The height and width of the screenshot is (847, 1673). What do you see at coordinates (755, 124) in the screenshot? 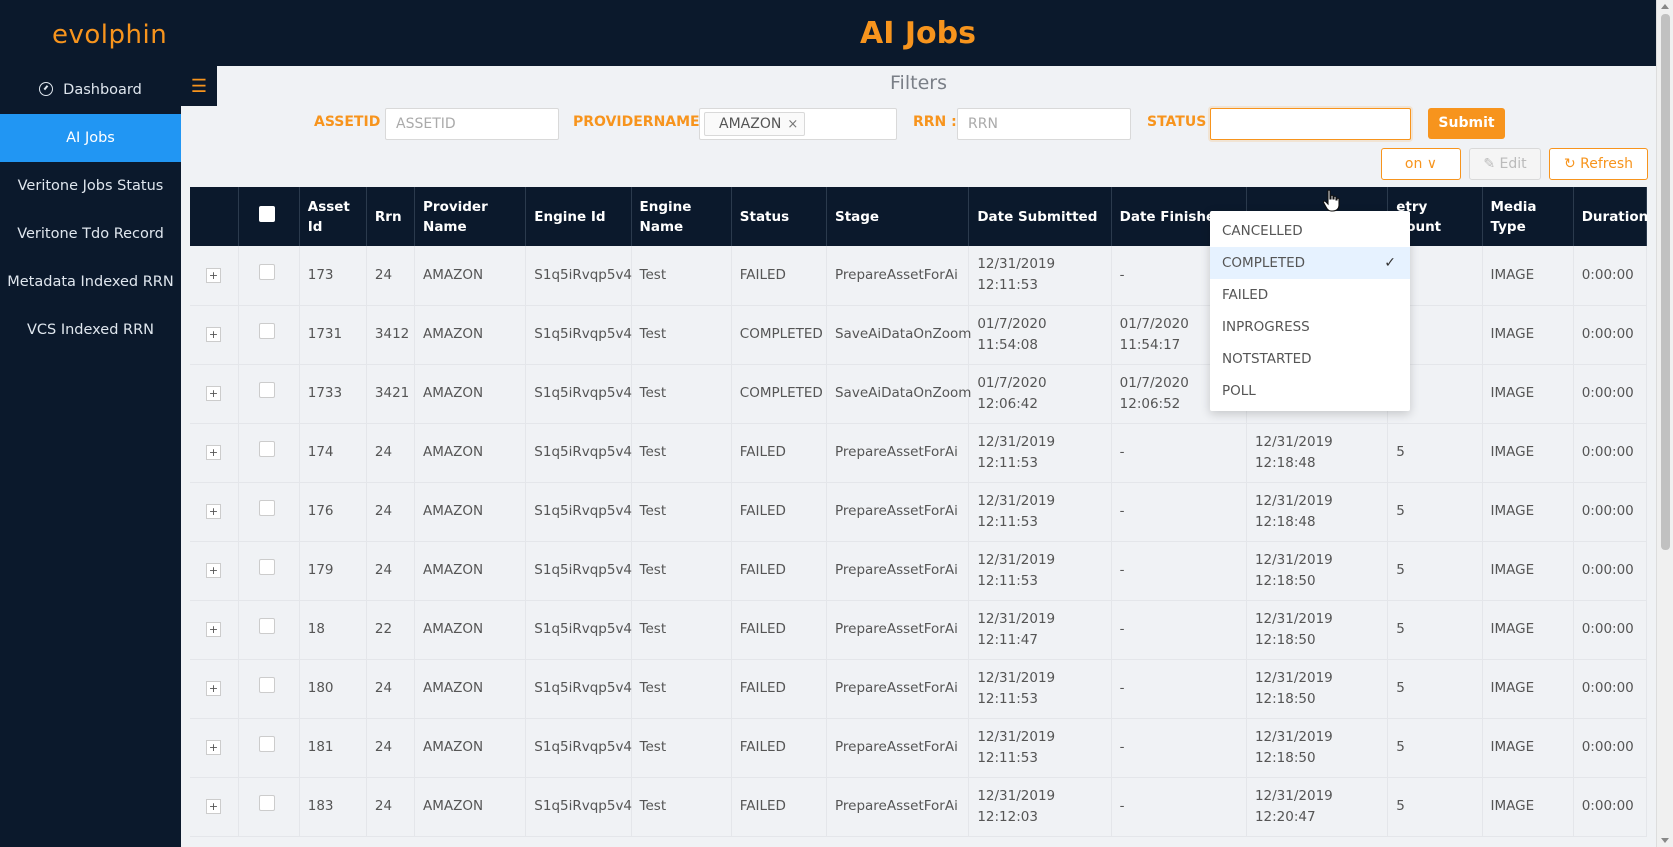
I see `provider-tag: AMAZON ×` at bounding box center [755, 124].